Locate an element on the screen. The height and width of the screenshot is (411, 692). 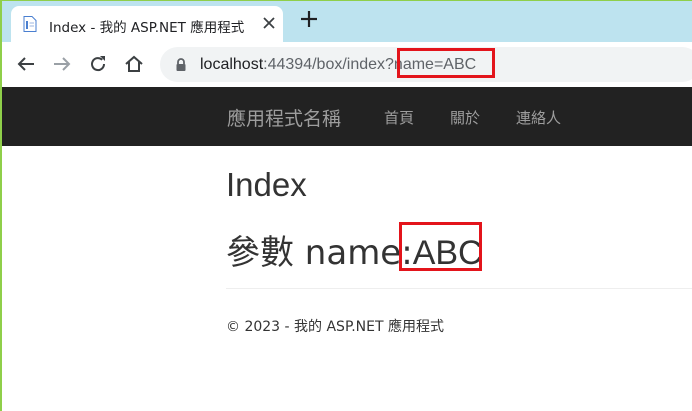
browser-toolbar: localhost:44394/box/index?name=ABC is located at coordinates (346, 64).